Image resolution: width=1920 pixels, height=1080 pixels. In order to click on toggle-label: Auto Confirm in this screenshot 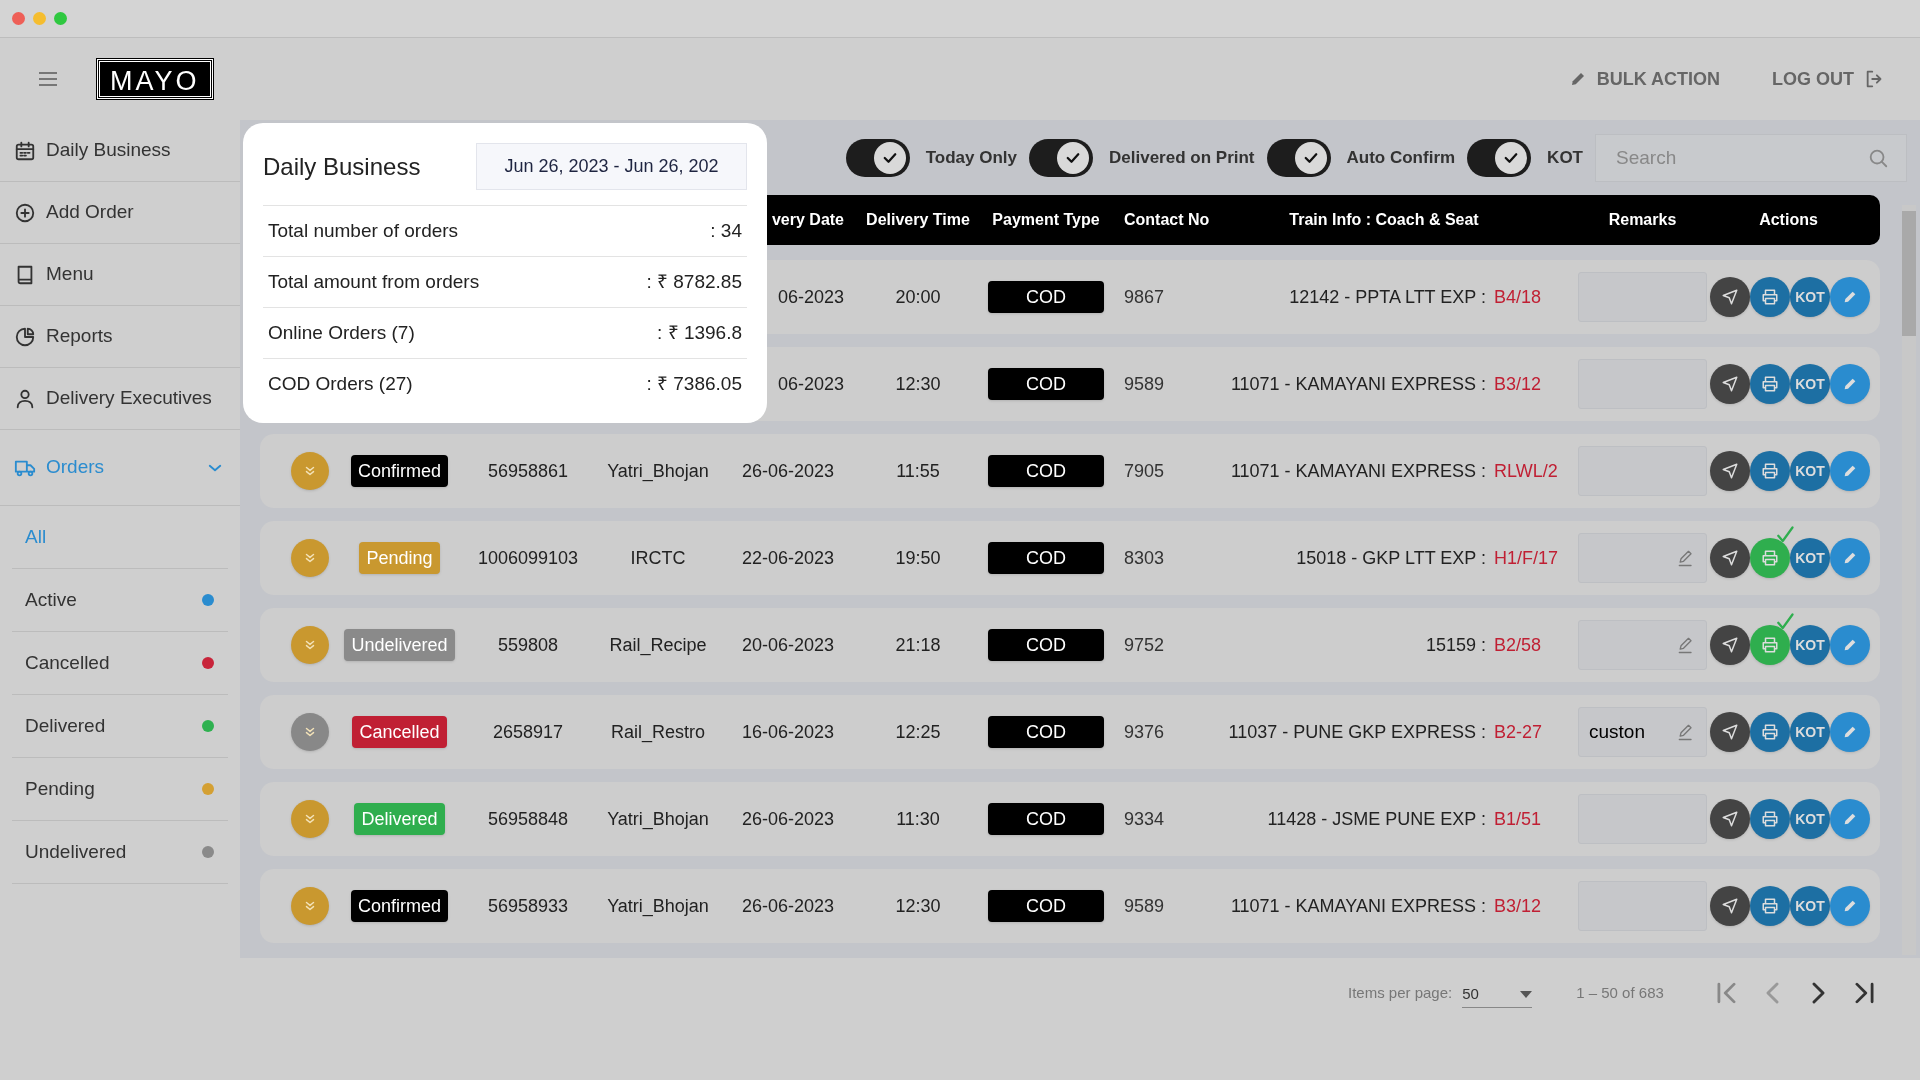, I will do `click(1401, 157)`.